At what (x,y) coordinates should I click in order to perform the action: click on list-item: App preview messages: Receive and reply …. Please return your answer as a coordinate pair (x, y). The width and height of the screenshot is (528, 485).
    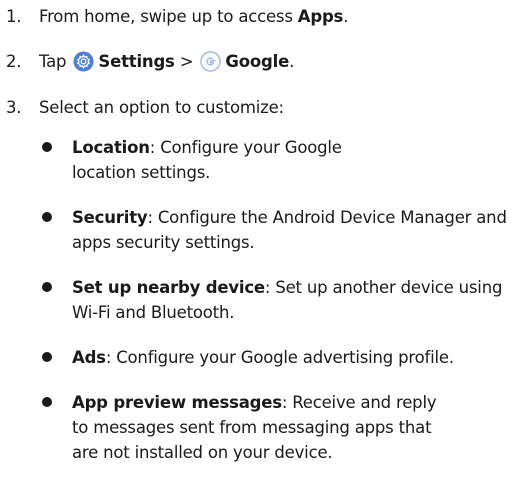
    Looking at the image, I should click on (241, 427).